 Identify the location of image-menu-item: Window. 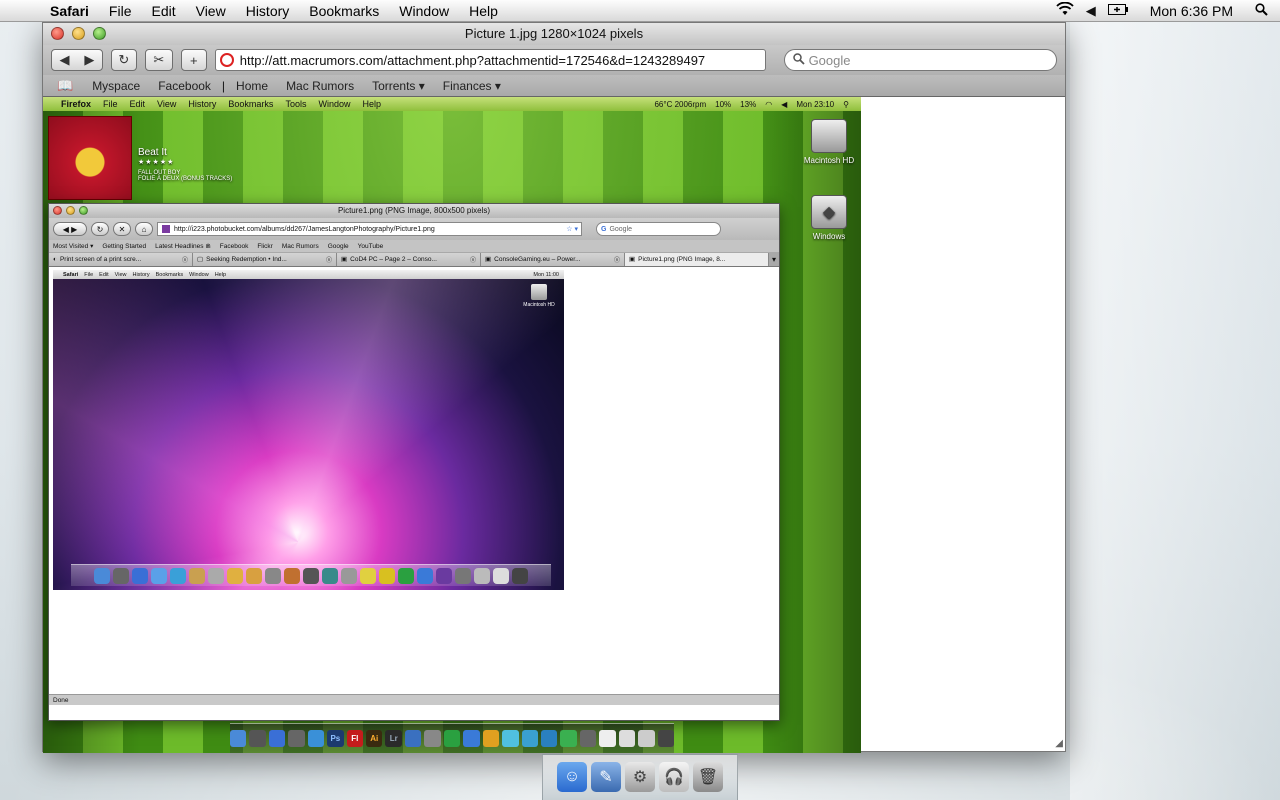
(334, 104).